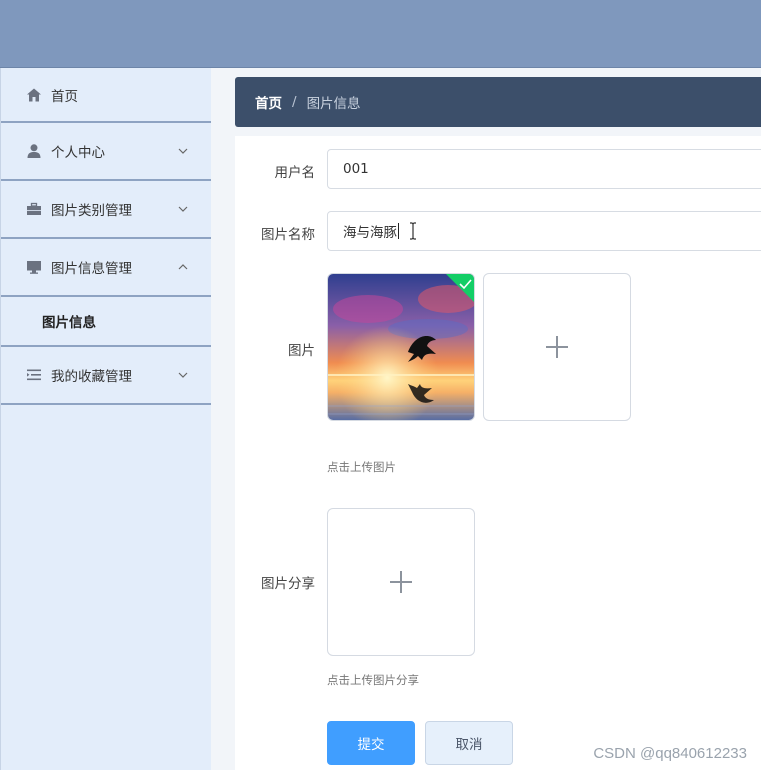  I want to click on submit-button: 提交, so click(371, 743).